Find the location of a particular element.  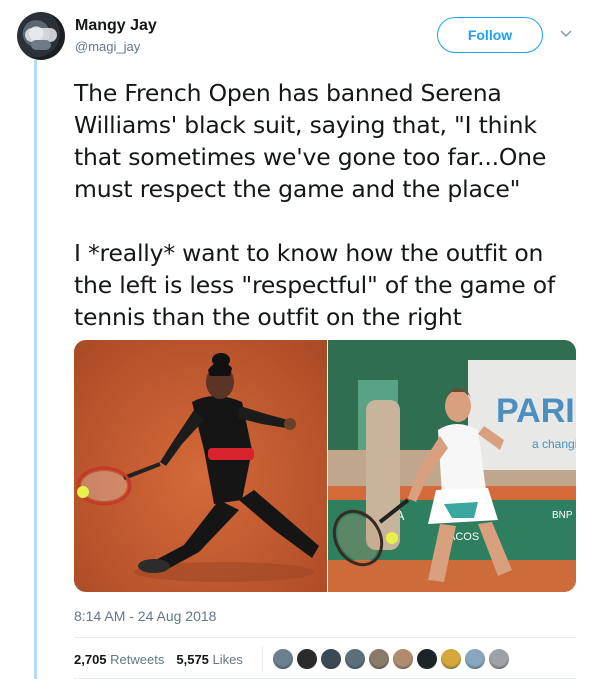

signage-bnp: BNP is located at coordinates (562, 515).